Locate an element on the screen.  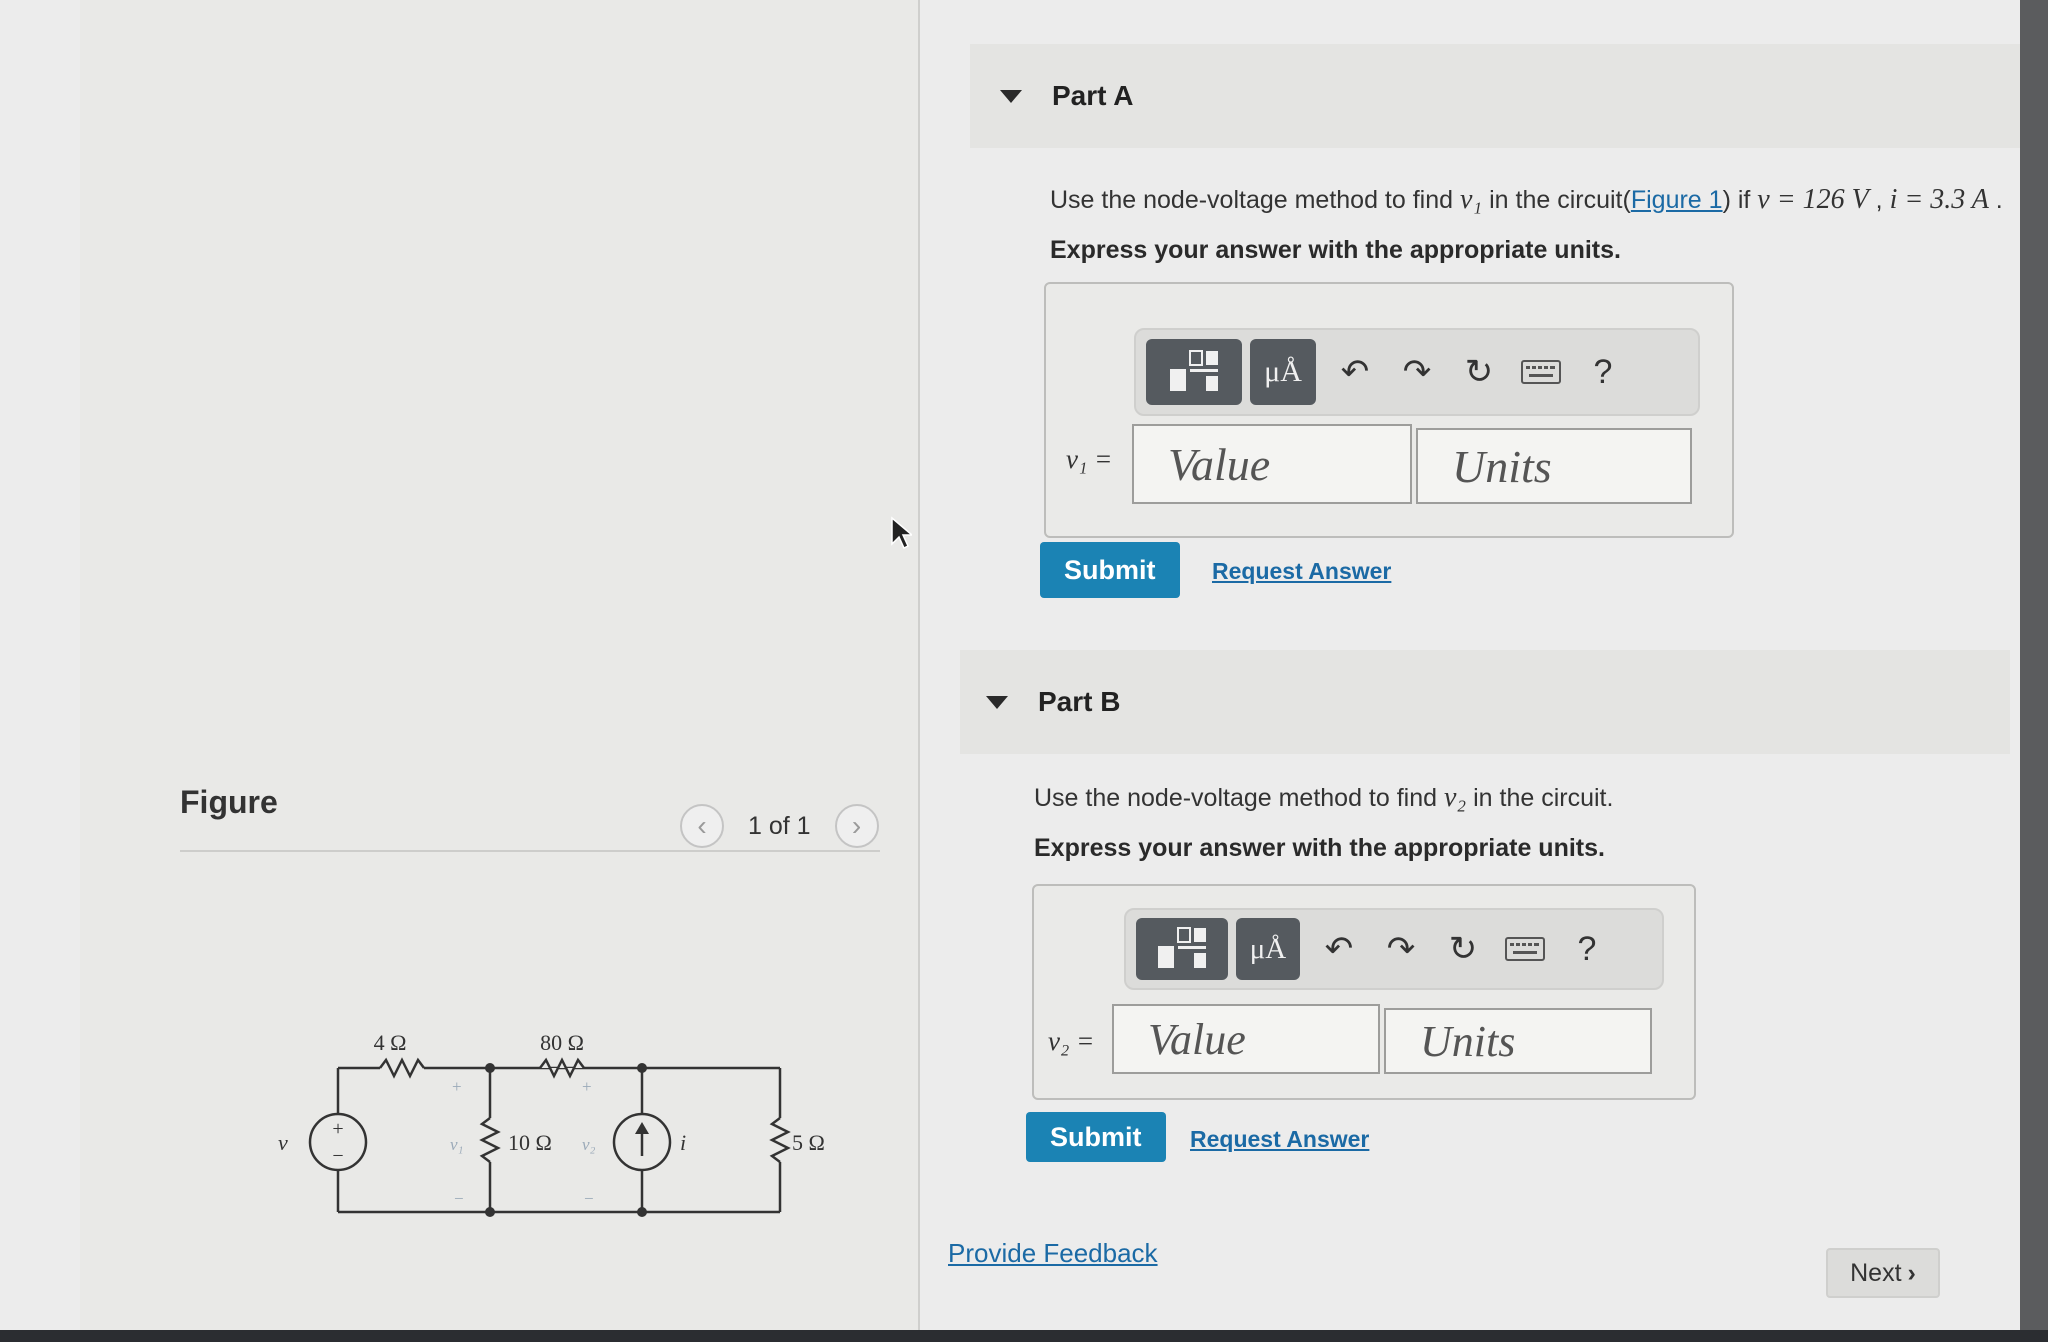
prompt-variable: v₂ is located at coordinates (1455, 797).